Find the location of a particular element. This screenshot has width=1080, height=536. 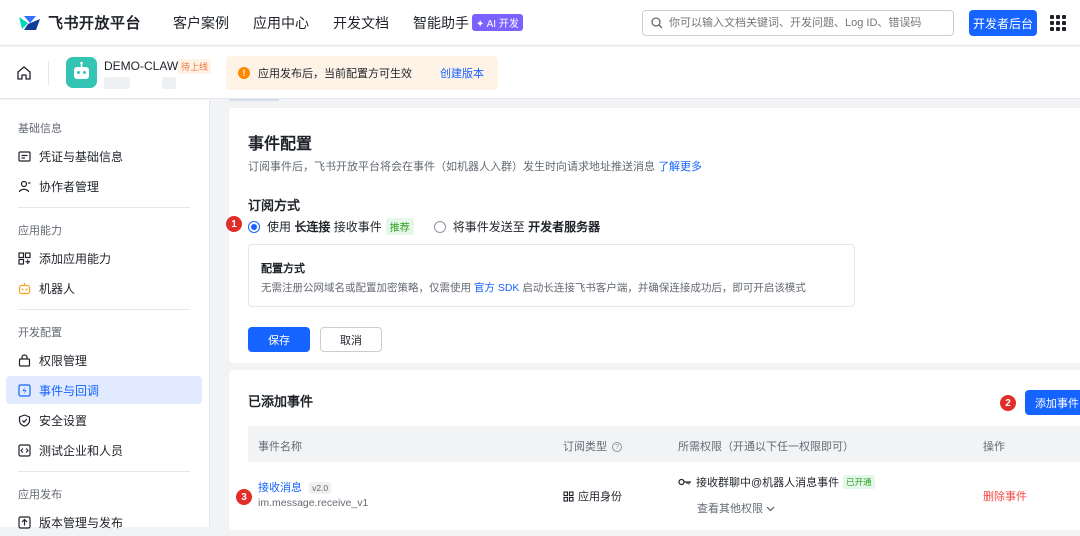

config-desc-suffix: 启动长连接飞书客户端，并确保连接成功后，即可开启该模式 is located at coordinates (664, 288).